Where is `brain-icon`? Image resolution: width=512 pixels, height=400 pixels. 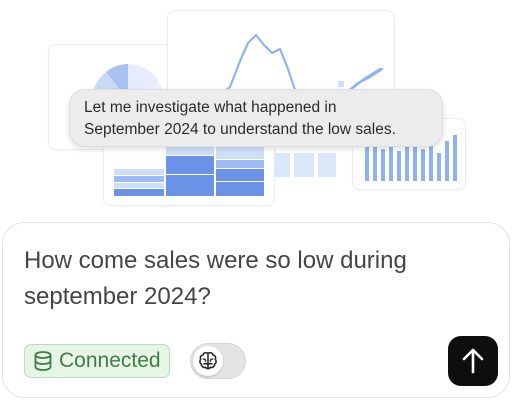 brain-icon is located at coordinates (208, 360).